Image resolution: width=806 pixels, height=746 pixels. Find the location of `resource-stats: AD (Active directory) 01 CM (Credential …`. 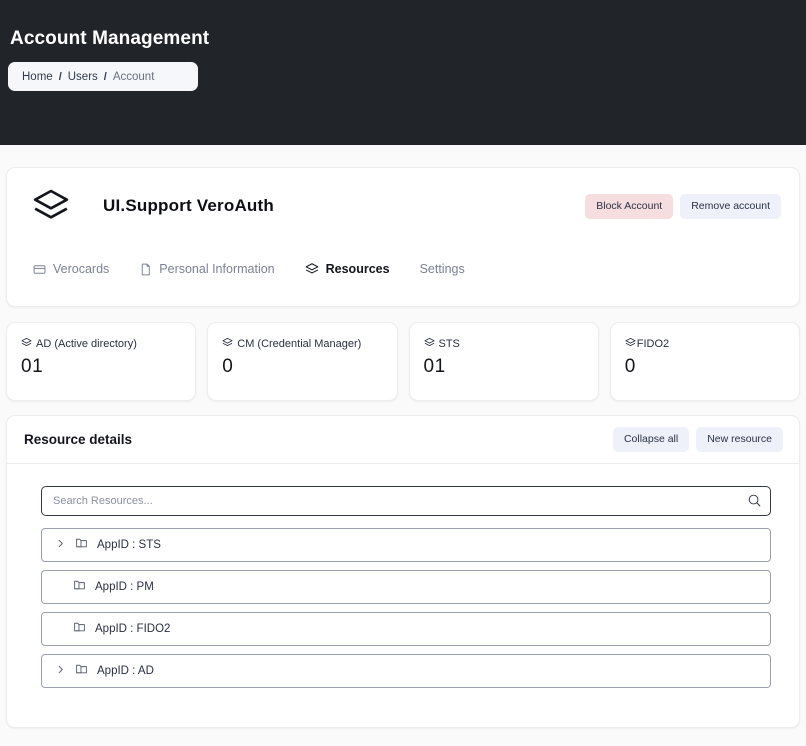

resource-stats: AD (Active directory) 01 CM (Credential … is located at coordinates (403, 361).